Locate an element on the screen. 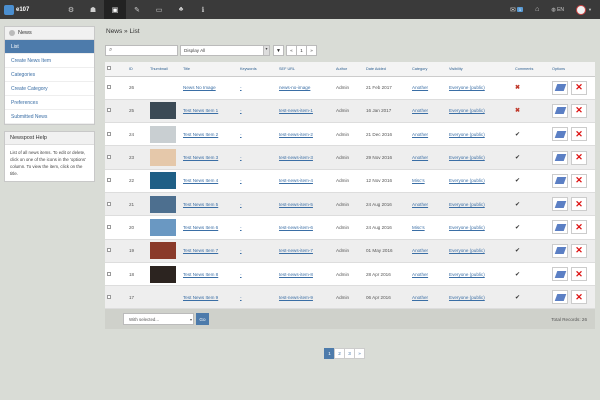 The height and width of the screenshot is (400, 600). mail-button: ✉ 1 is located at coordinates (517, 10).